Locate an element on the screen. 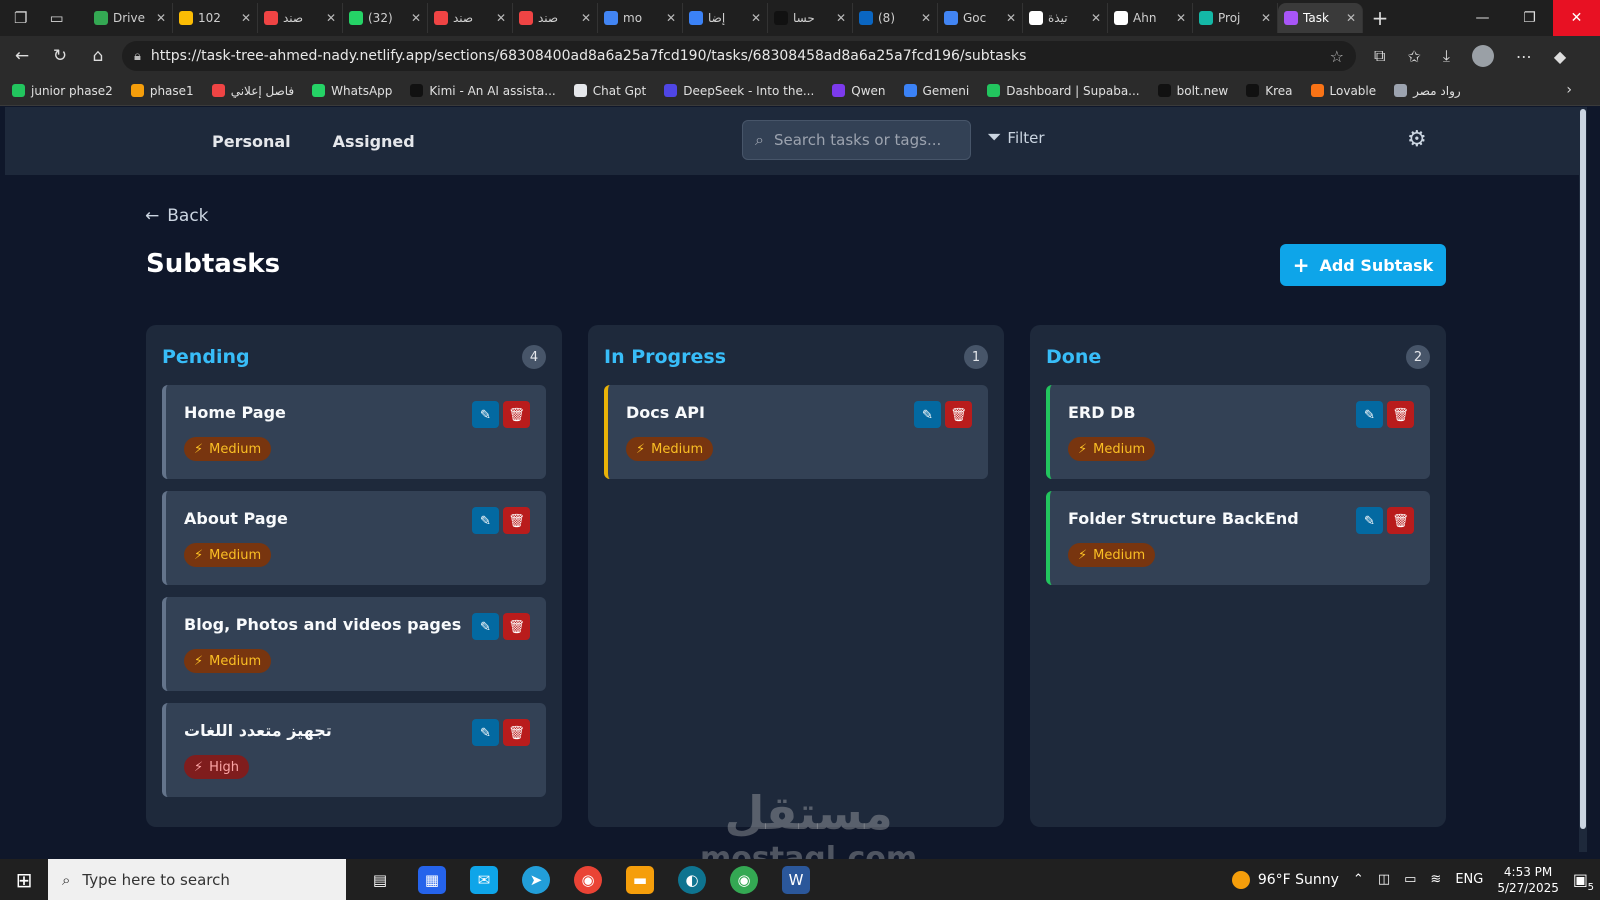 The image size is (1600, 900). scrollbar-thumb is located at coordinates (1583, 469).